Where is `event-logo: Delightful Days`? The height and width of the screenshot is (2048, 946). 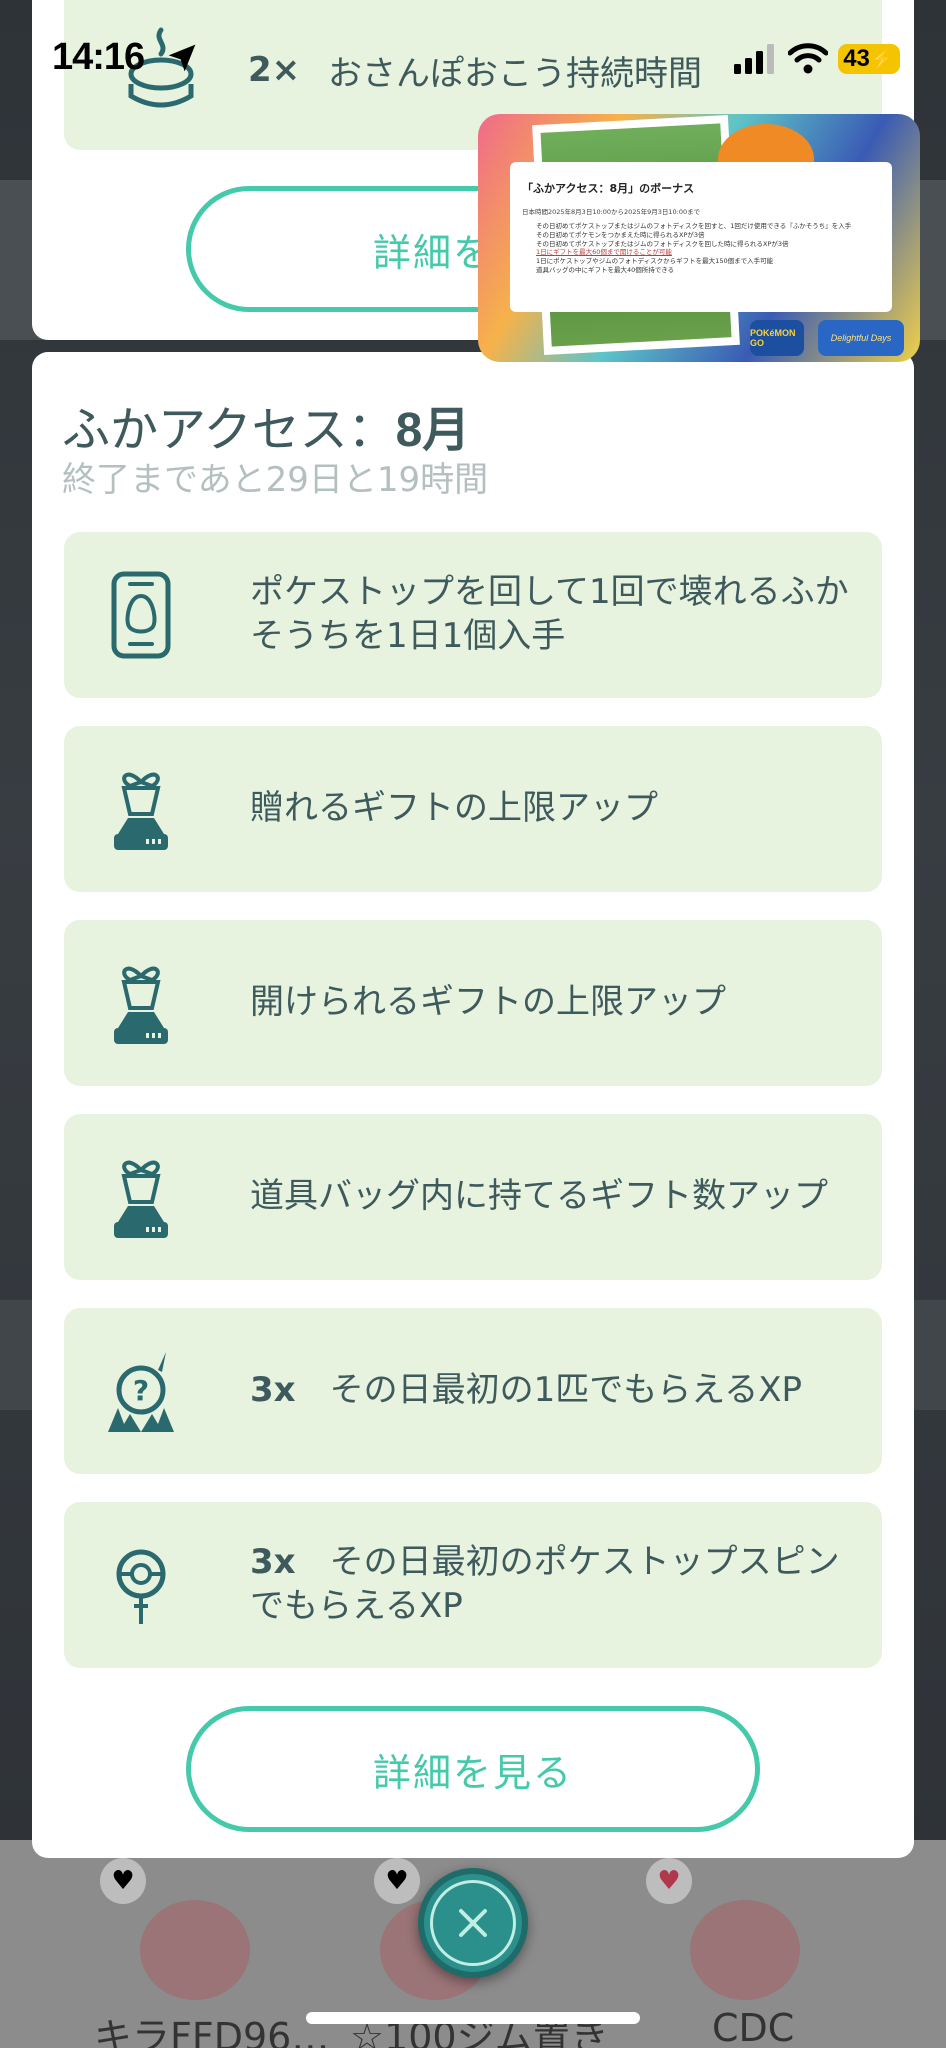
event-logo: Delightful Days is located at coordinates (861, 338).